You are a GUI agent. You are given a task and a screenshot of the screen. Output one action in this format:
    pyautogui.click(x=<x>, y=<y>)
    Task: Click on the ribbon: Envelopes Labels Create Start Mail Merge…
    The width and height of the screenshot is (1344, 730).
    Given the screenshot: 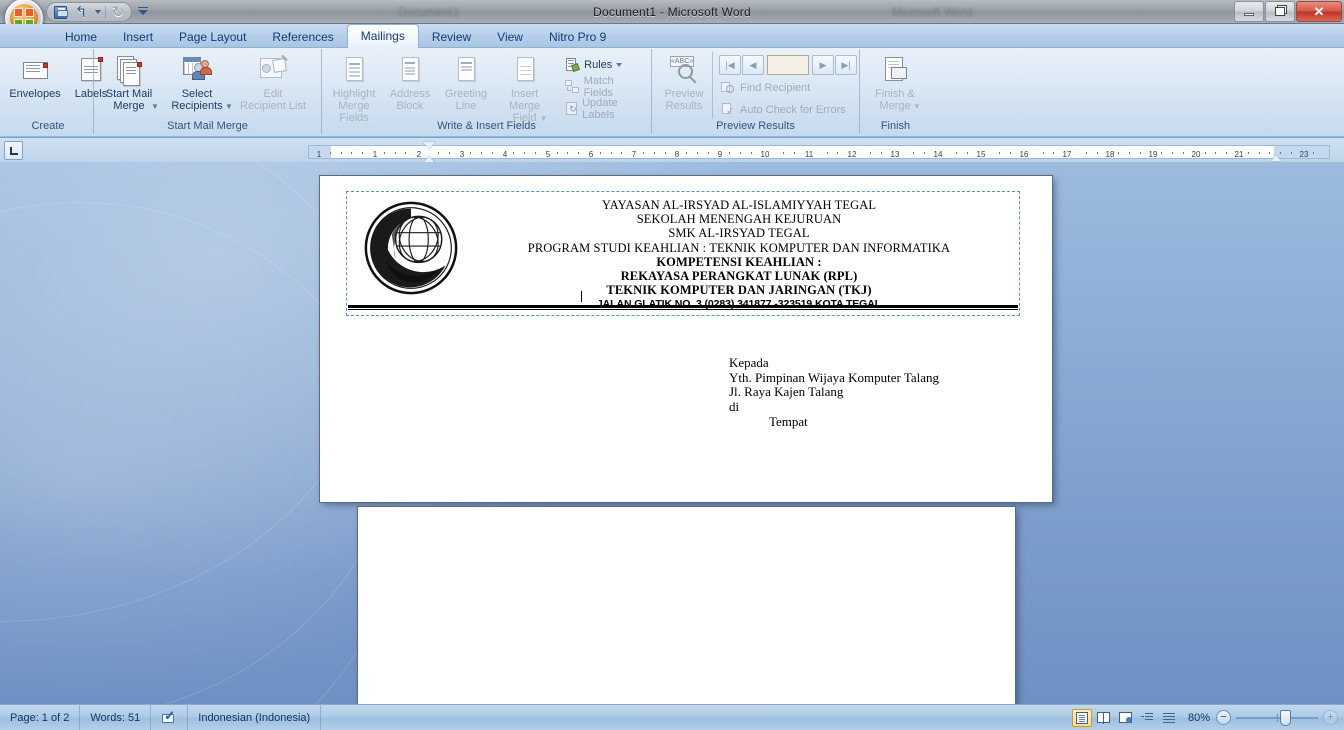 What is the action you would take?
    pyautogui.click(x=672, y=92)
    